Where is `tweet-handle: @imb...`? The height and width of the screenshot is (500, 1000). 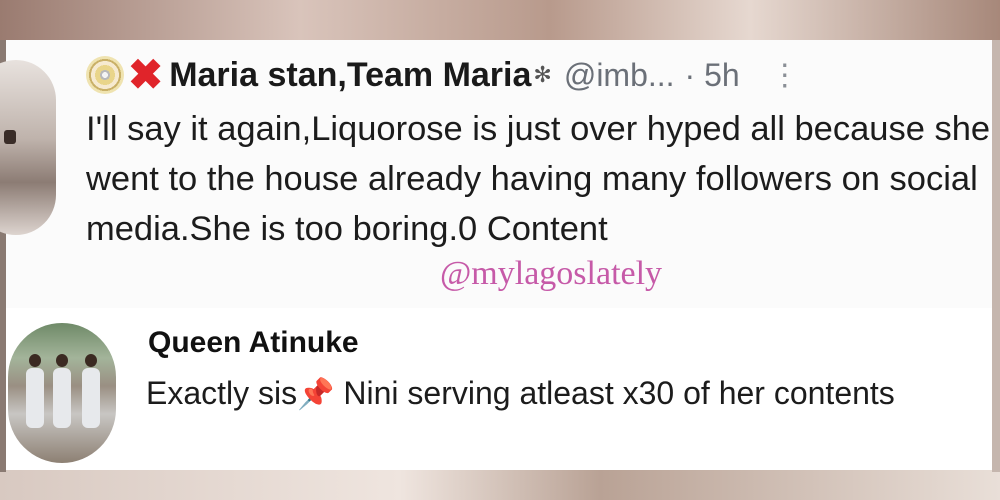 tweet-handle: @imb... is located at coordinates (619, 75).